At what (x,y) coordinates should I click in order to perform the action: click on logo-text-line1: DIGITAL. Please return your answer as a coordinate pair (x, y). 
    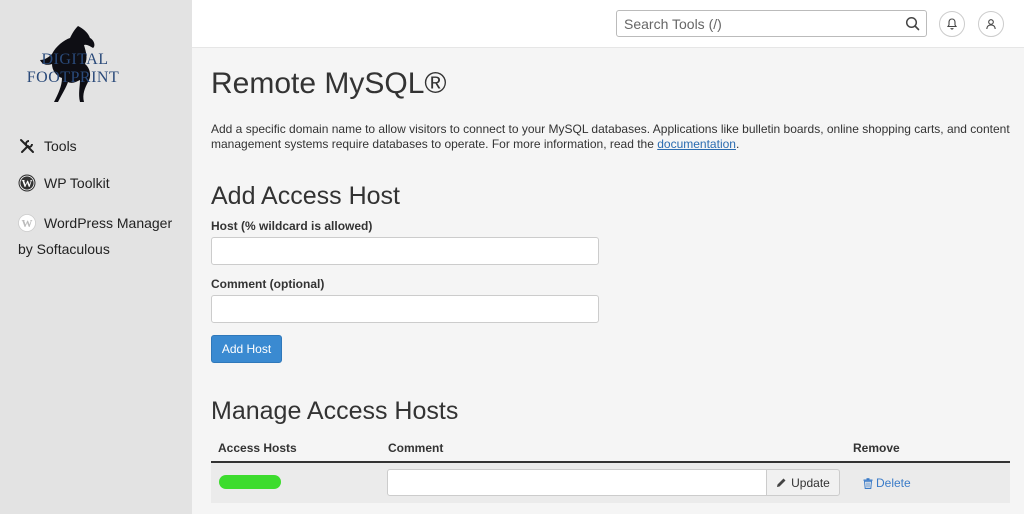
    Looking at the image, I should click on (75, 59).